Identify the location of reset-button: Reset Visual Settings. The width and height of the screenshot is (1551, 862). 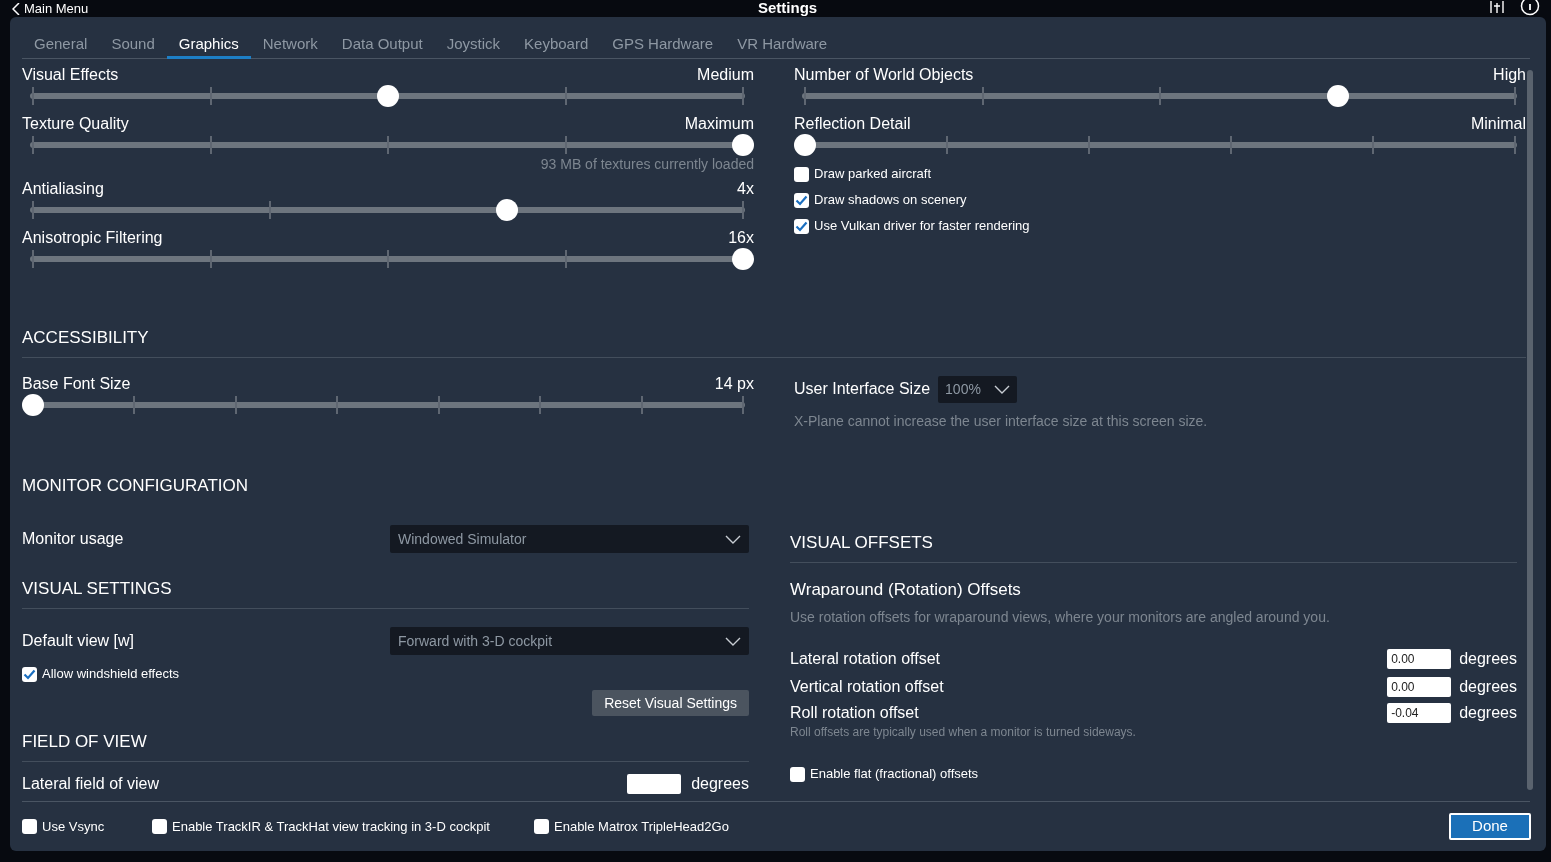
(670, 703).